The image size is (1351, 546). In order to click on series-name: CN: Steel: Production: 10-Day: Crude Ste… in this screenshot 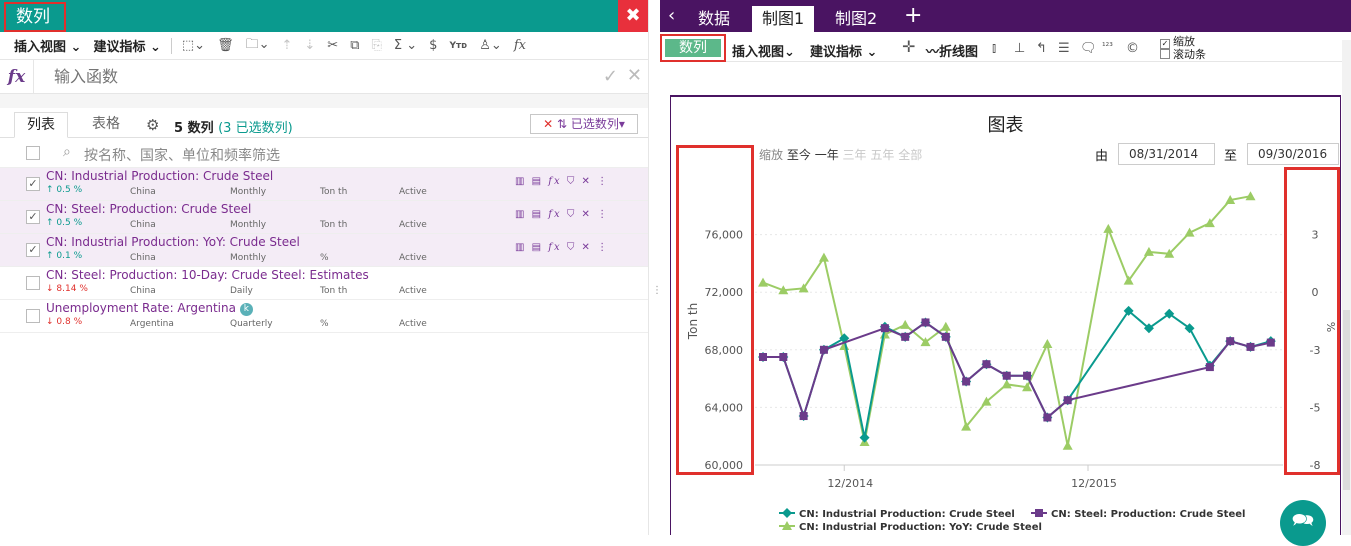, I will do `click(207, 275)`.